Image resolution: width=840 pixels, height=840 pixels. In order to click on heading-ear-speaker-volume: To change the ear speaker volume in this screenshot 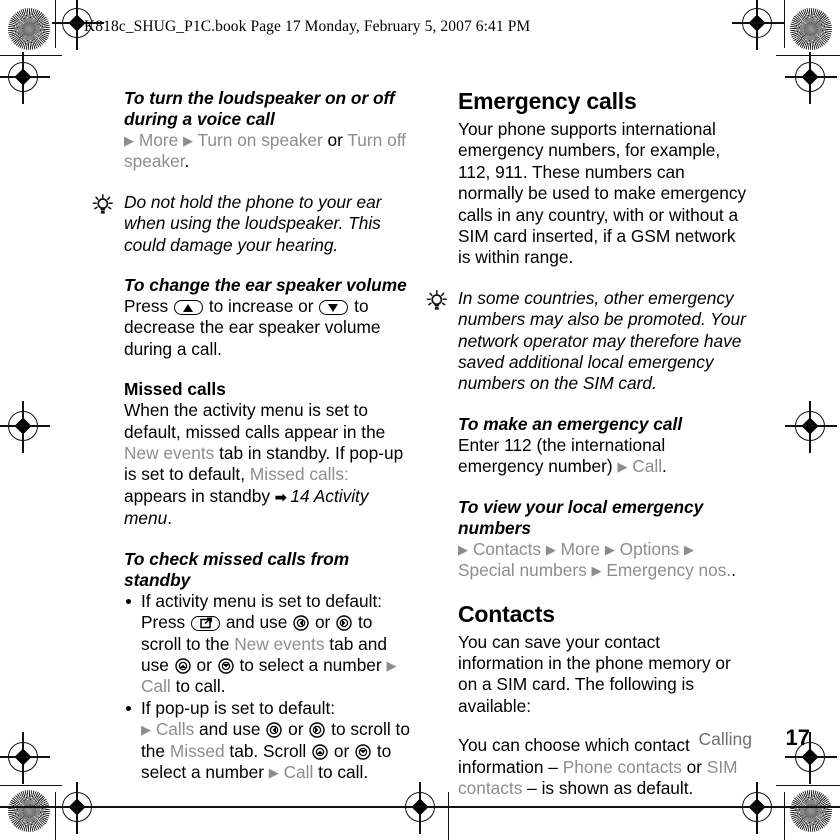, I will do `click(265, 285)`.